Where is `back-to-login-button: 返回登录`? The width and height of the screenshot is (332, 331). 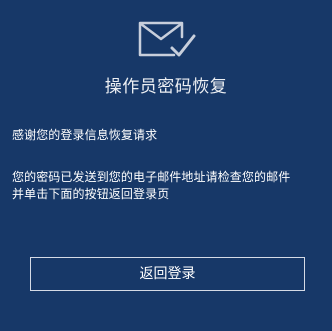
back-to-login-button: 返回登录 is located at coordinates (167, 274).